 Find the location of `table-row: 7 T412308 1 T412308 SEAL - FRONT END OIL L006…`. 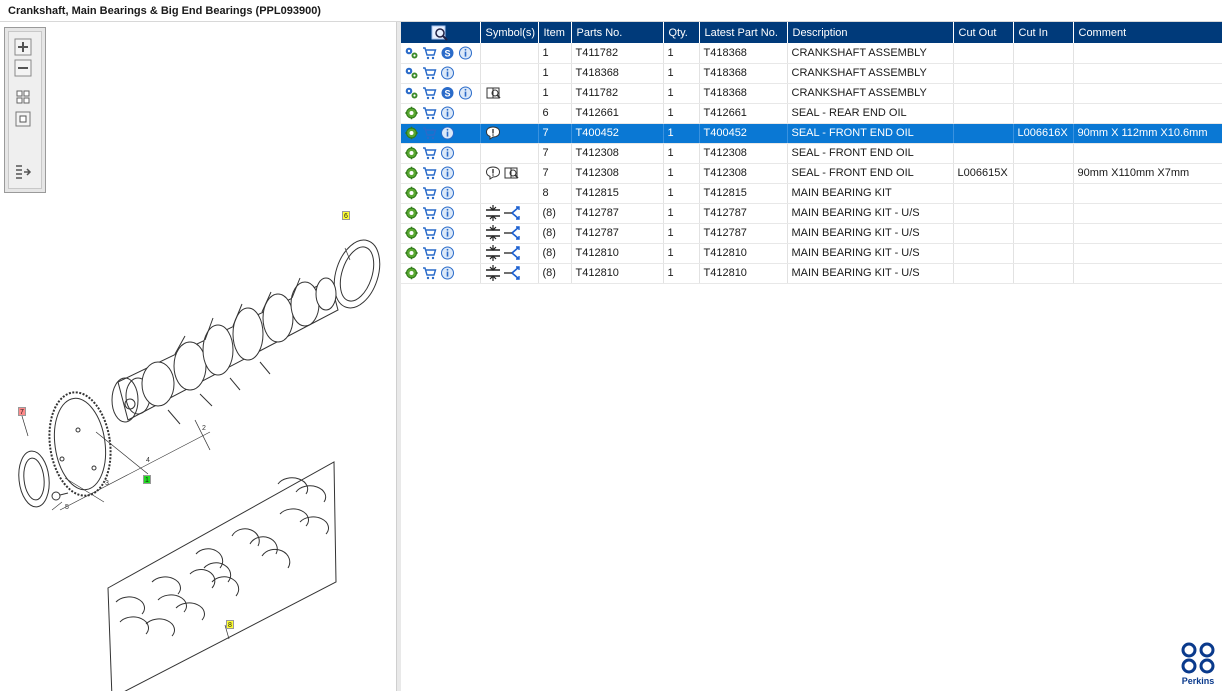

table-row: 7 T412308 1 T412308 SEAL - FRONT END OIL L006… is located at coordinates (811, 173).